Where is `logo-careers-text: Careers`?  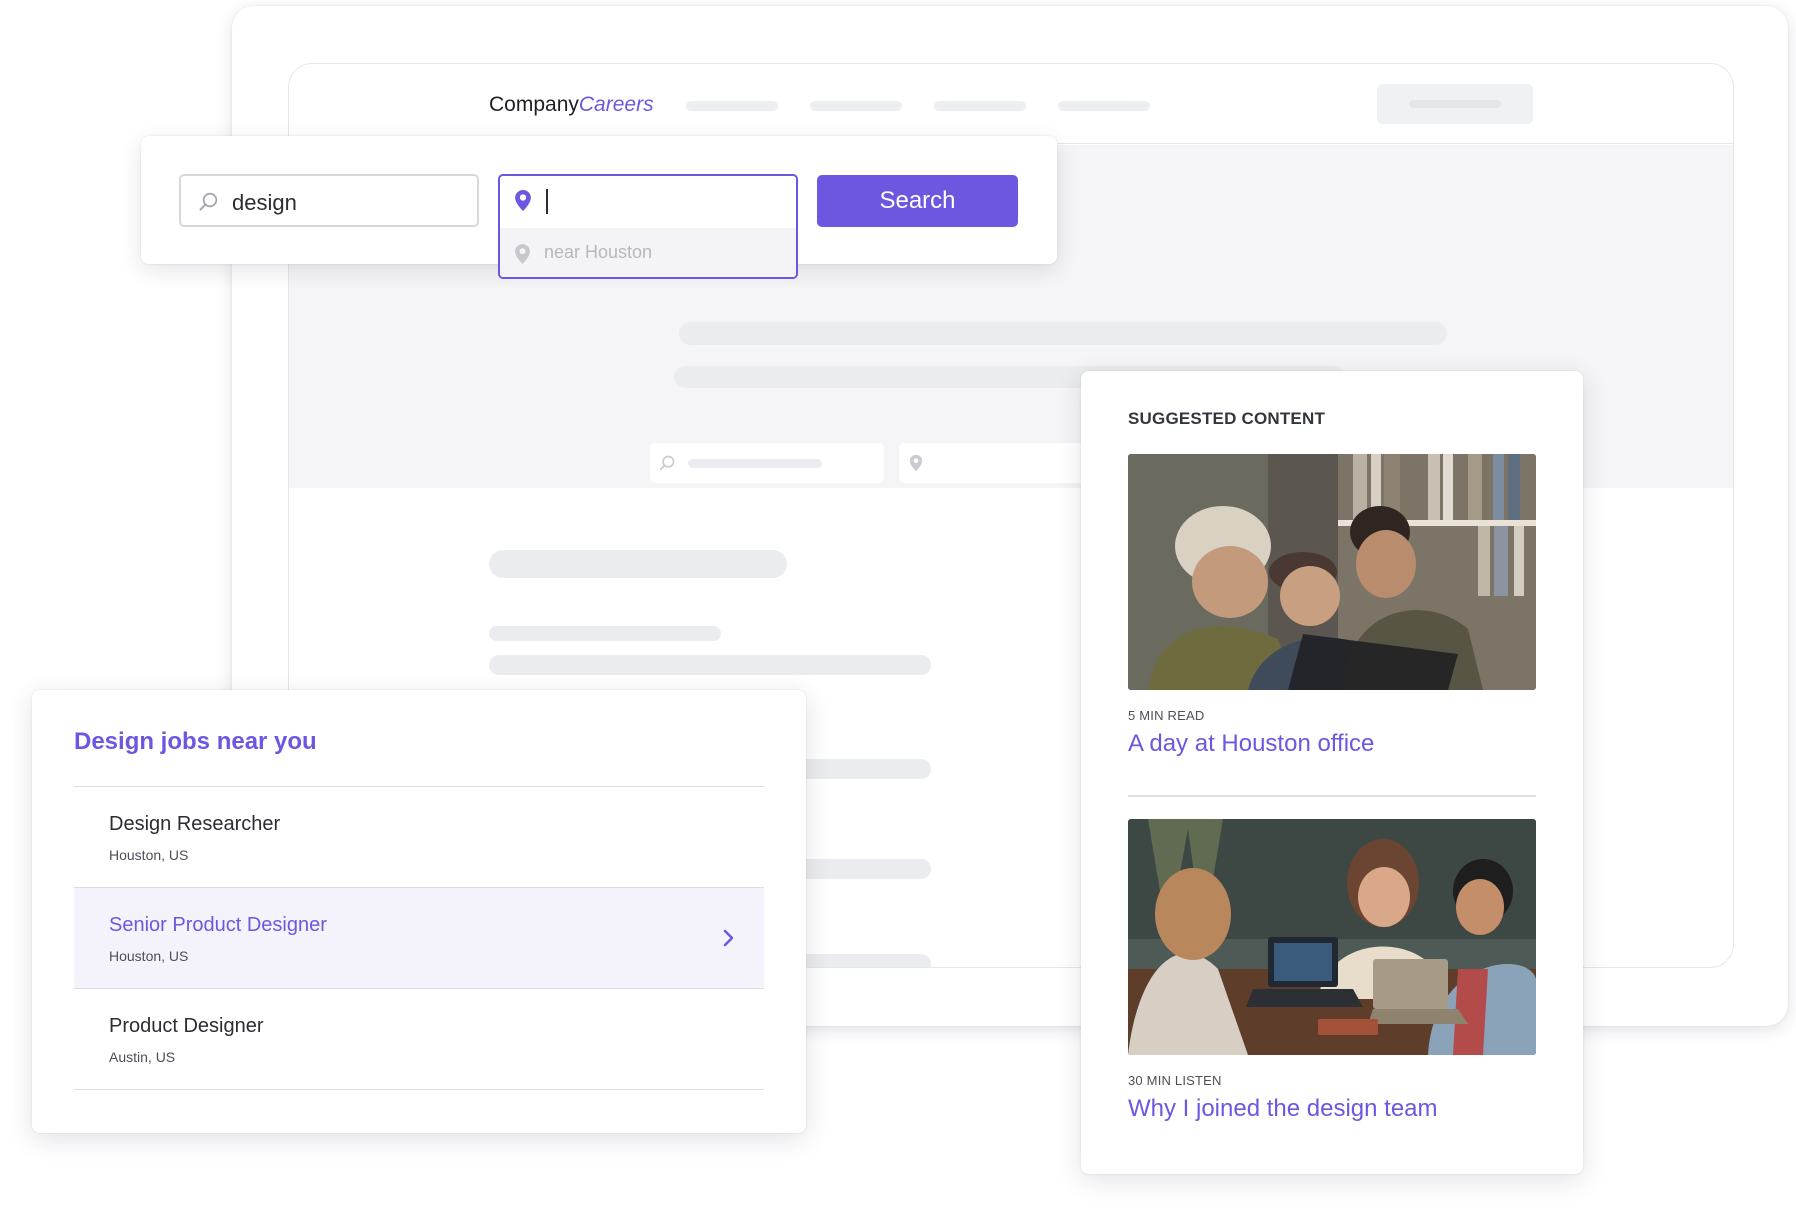
logo-careers-text: Careers is located at coordinates (616, 104).